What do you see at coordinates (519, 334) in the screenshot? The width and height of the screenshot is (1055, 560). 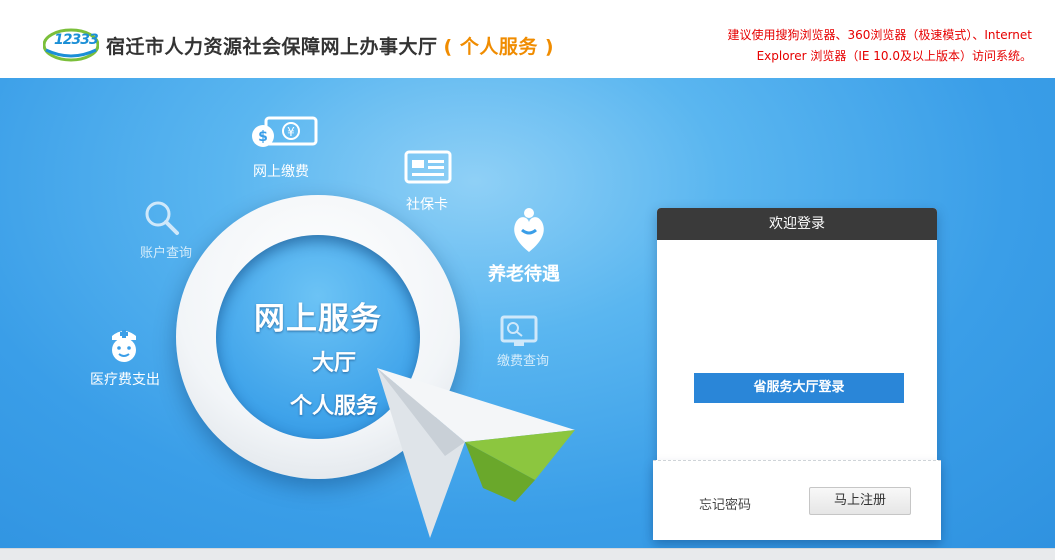 I see `monitor-icon` at bounding box center [519, 334].